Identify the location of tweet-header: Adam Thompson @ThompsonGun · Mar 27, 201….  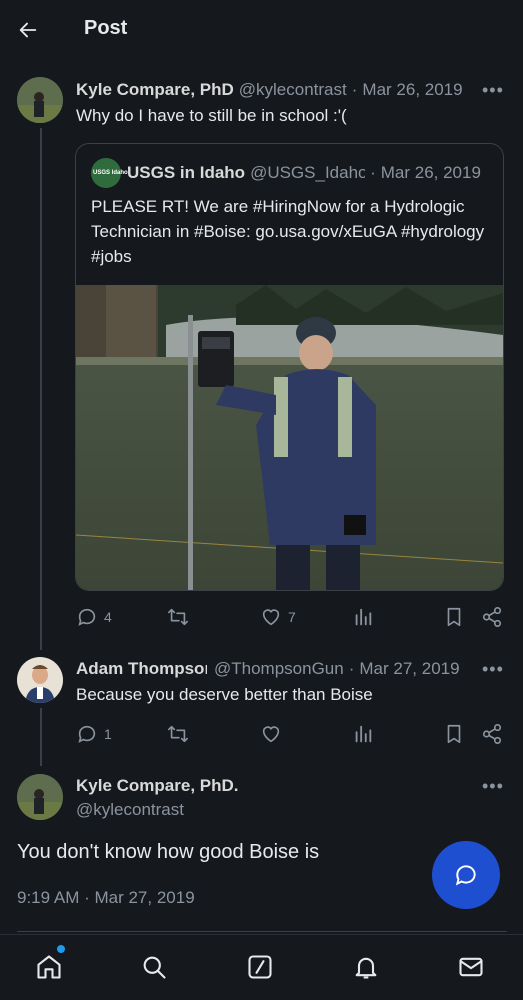
(274, 669).